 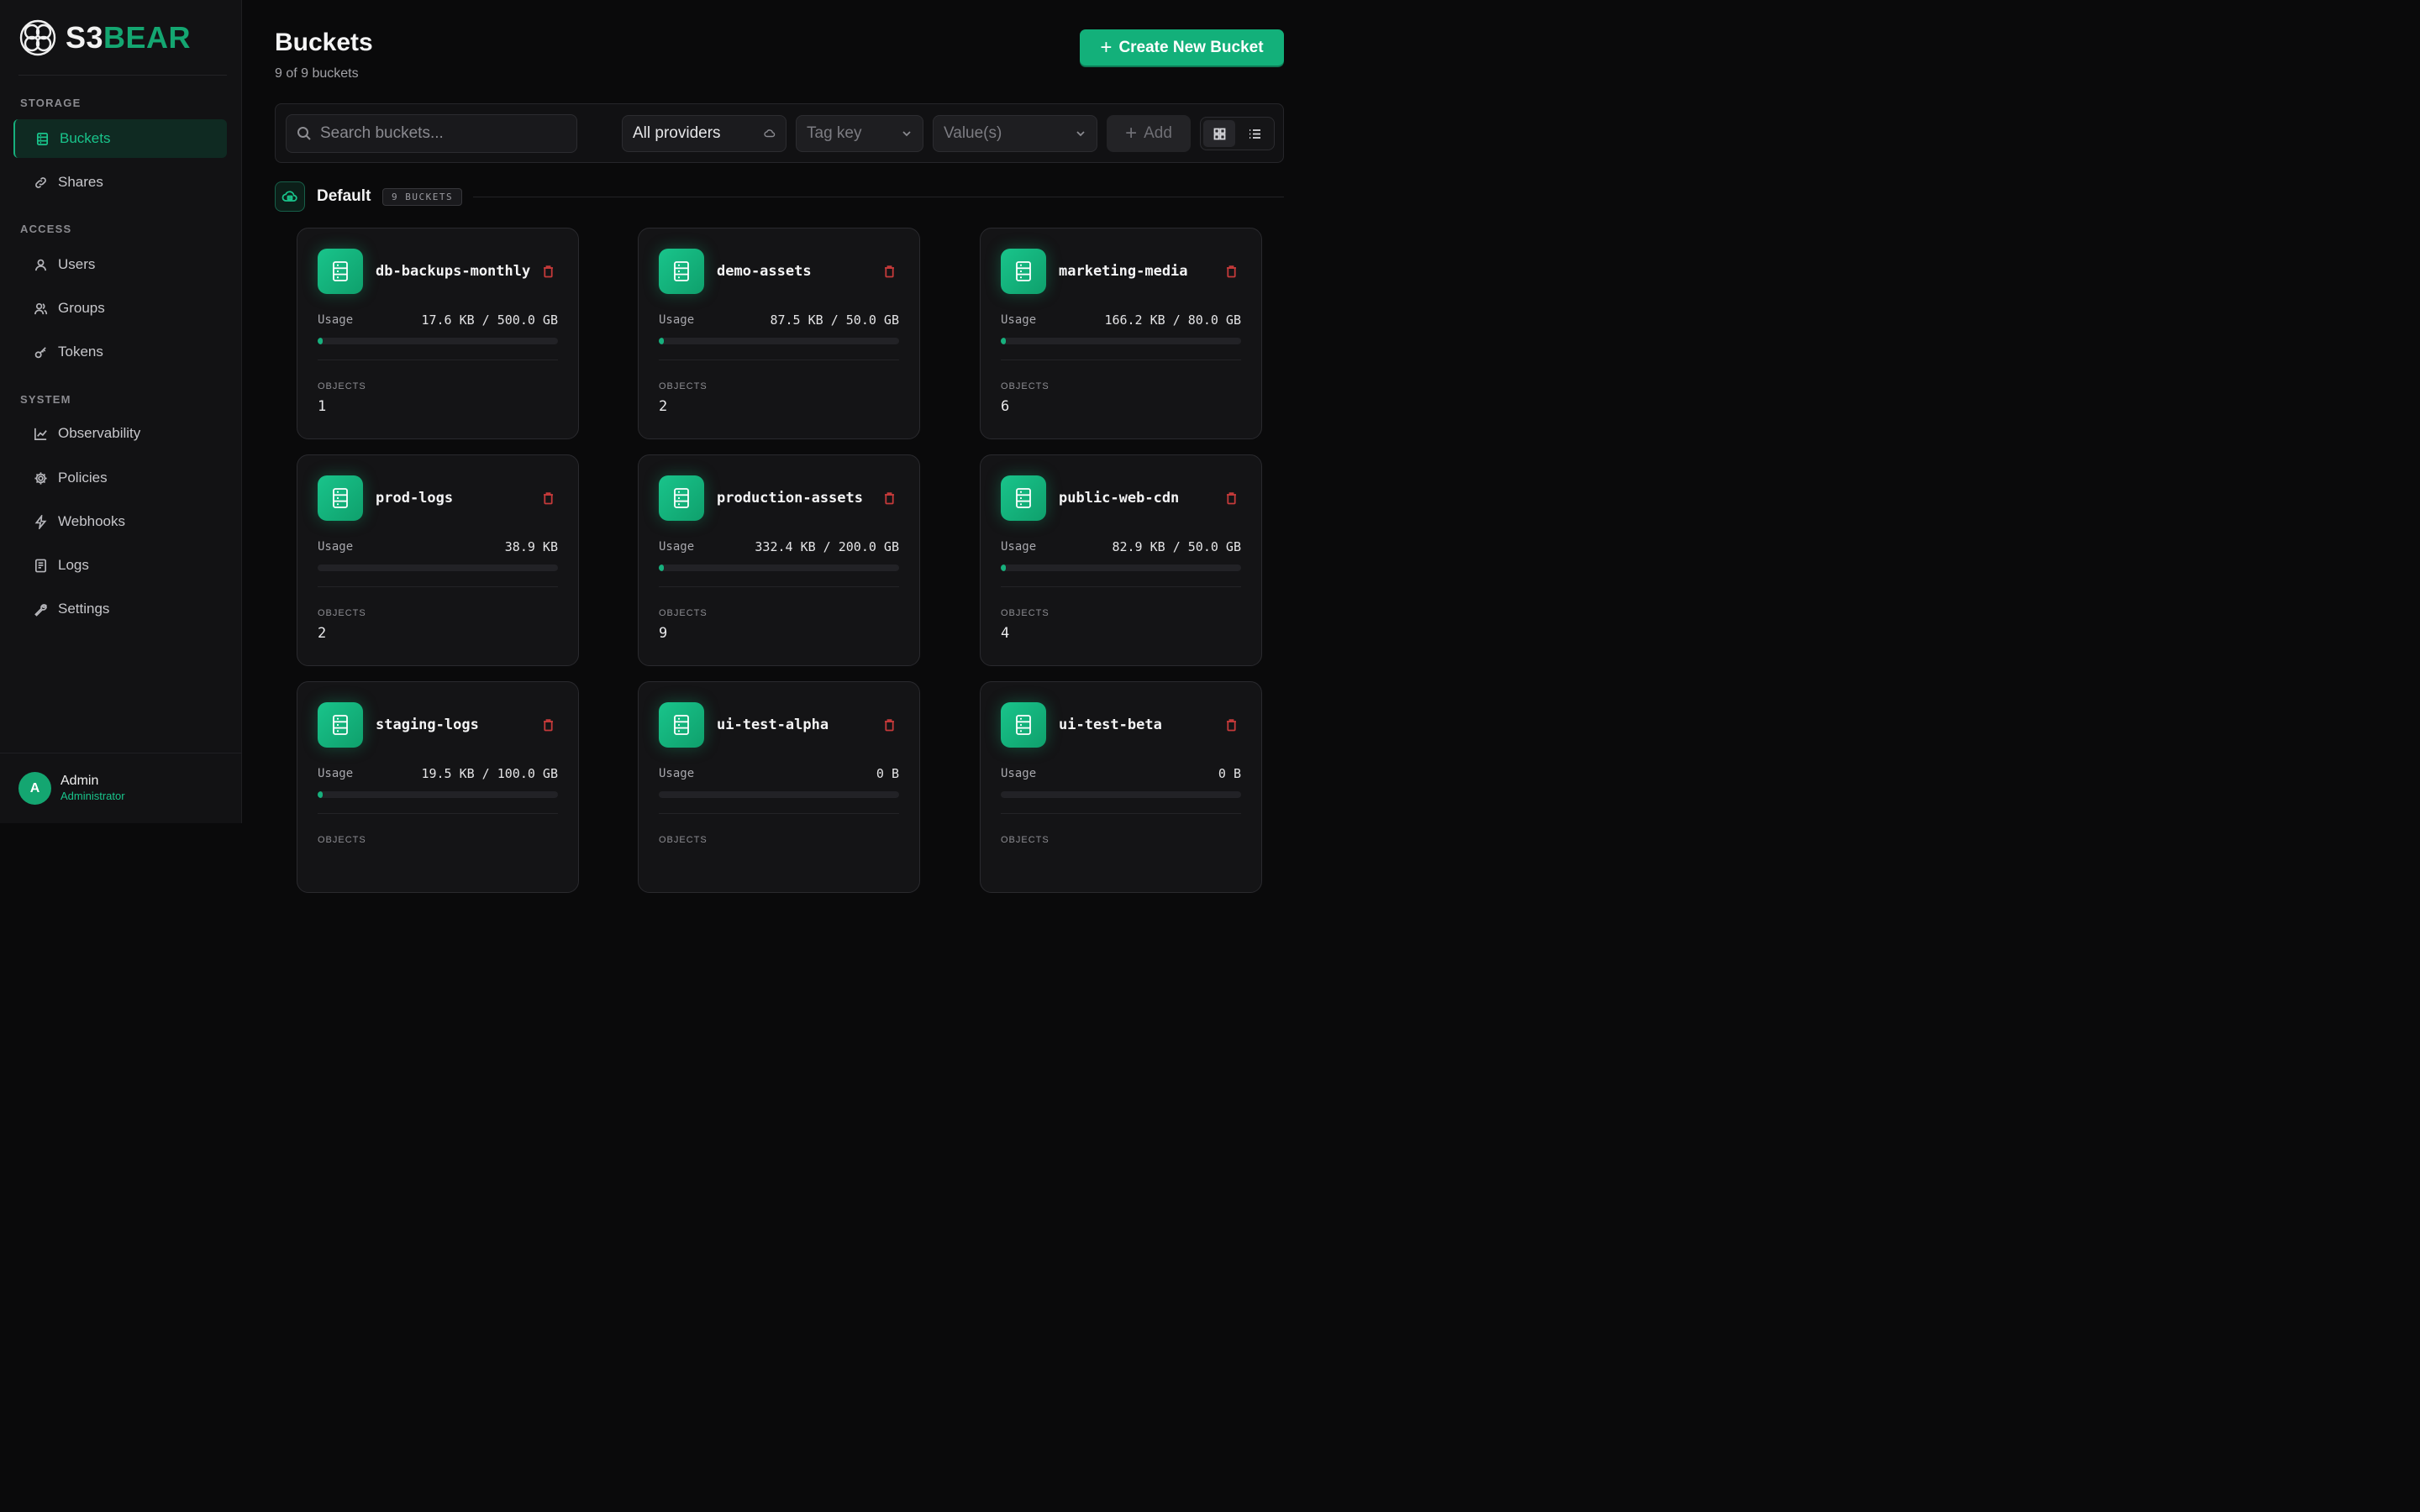 What do you see at coordinates (41, 610) in the screenshot?
I see `wrench-icon` at bounding box center [41, 610].